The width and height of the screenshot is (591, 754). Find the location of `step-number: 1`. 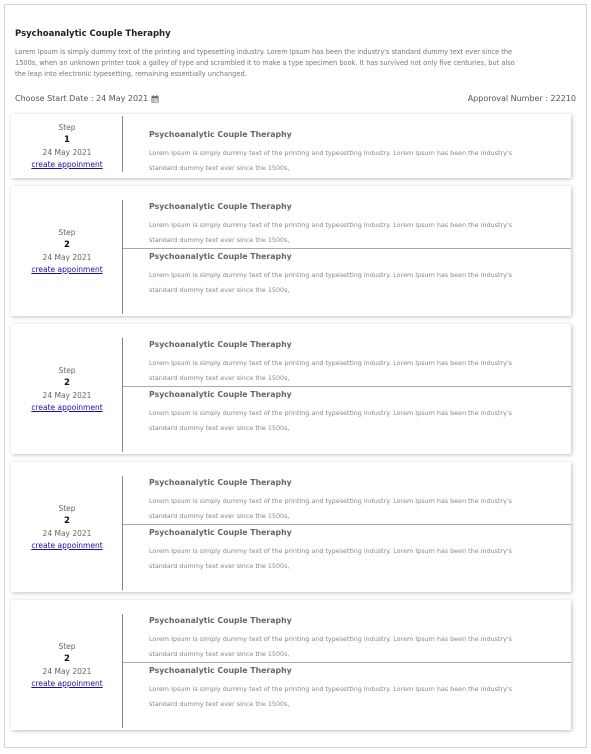

step-number: 1 is located at coordinates (67, 140).